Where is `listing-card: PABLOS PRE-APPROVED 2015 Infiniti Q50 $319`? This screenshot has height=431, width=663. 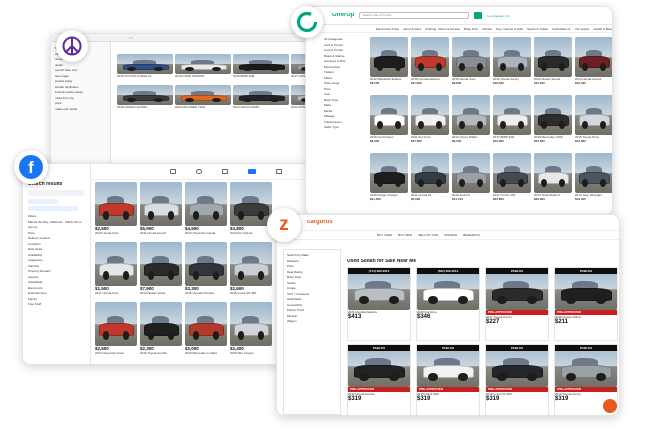 listing-card: PABLOS PRE-APPROVED 2015 Infiniti Q50 $319 is located at coordinates (448, 379).